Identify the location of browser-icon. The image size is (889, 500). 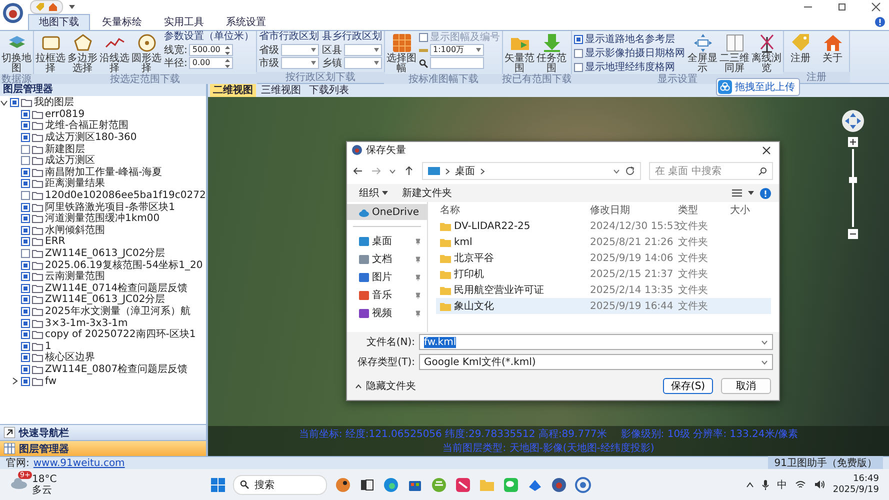
(391, 484).